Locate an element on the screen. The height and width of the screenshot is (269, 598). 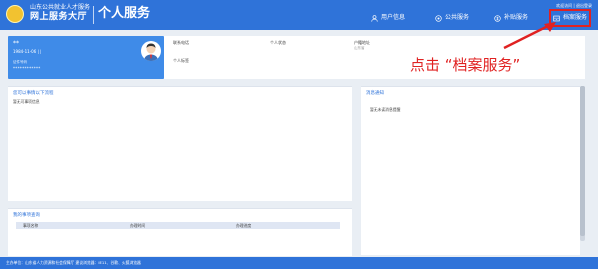
profile-name: ** is located at coordinates (16, 43).